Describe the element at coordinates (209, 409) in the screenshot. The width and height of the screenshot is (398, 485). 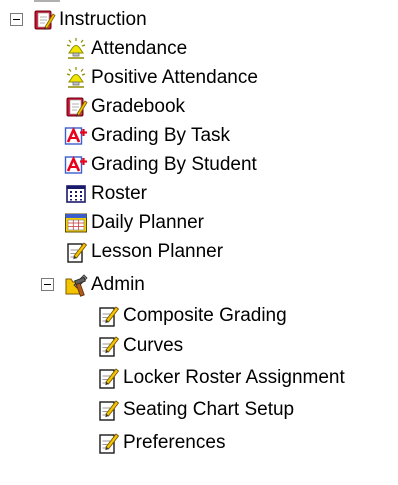
I see `tree-item-label: Seating Chart Setup` at that location.